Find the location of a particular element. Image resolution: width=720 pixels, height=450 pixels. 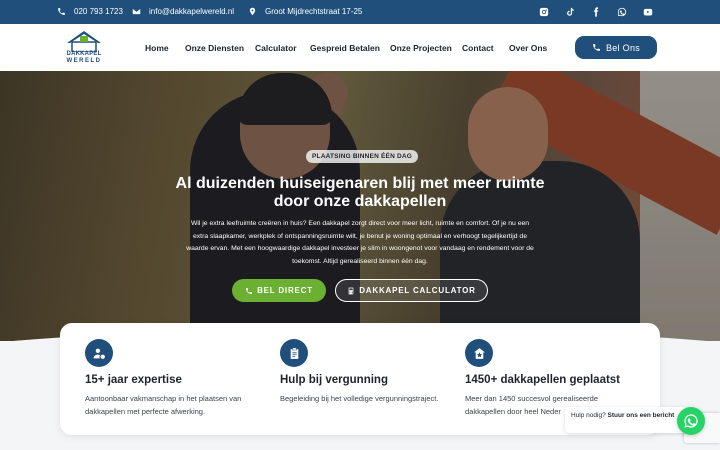

whatsapp-chat-bubble: Hulp nodig? Stuur ons een bericht is located at coordinates (626, 420).